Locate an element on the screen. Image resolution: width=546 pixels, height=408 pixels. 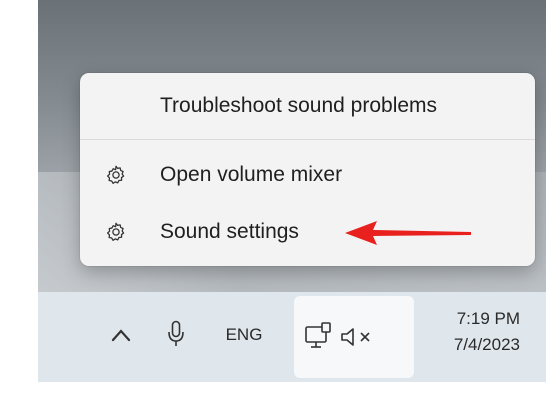
menu-separator is located at coordinates (307, 139).